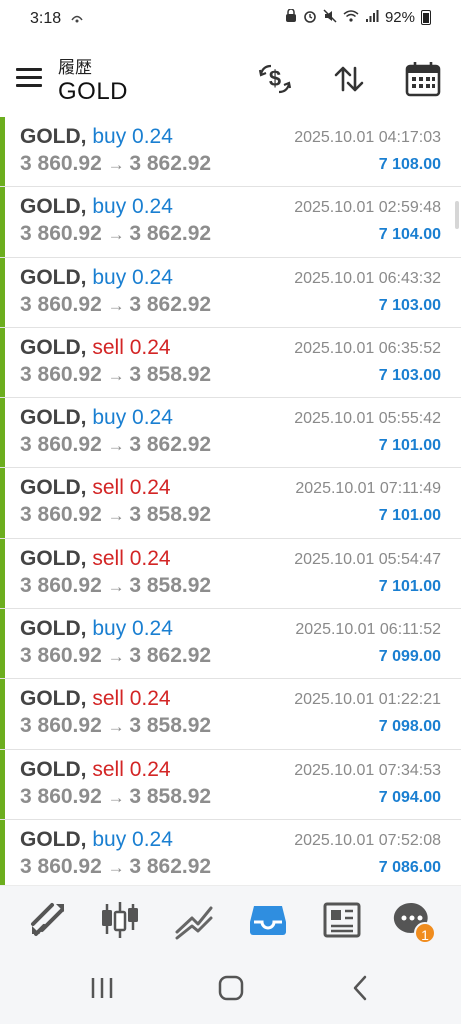  What do you see at coordinates (268, 920) in the screenshot?
I see `inbox-history-icon` at bounding box center [268, 920].